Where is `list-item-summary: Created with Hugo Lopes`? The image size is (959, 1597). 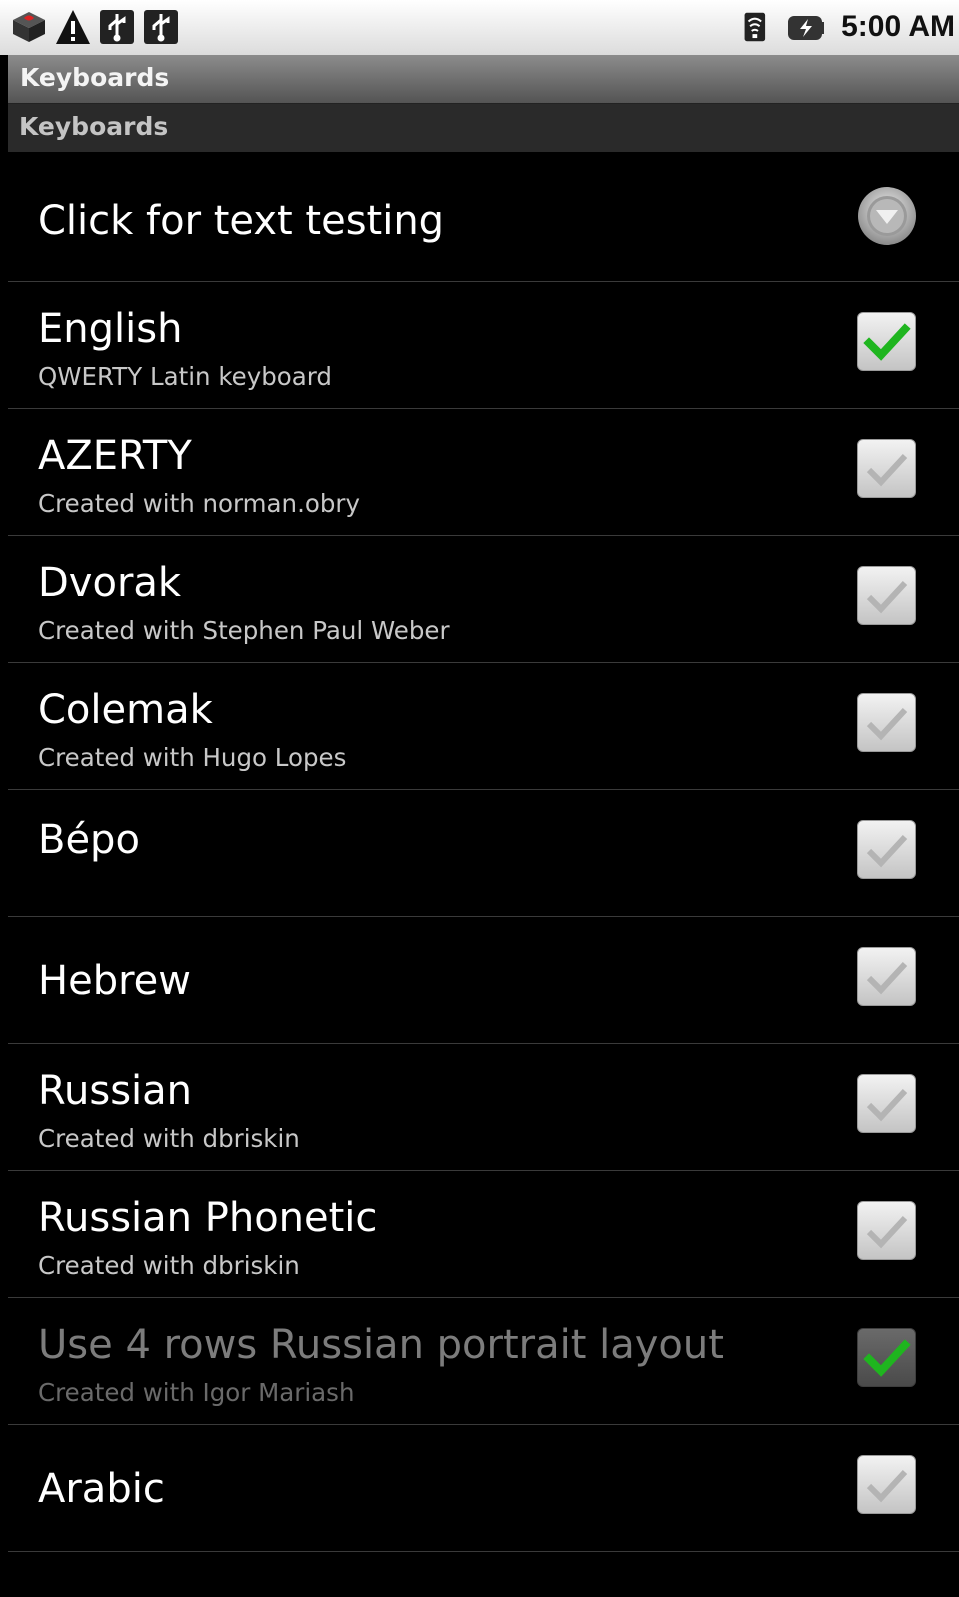 list-item-summary: Created with Hugo Lopes is located at coordinates (192, 757).